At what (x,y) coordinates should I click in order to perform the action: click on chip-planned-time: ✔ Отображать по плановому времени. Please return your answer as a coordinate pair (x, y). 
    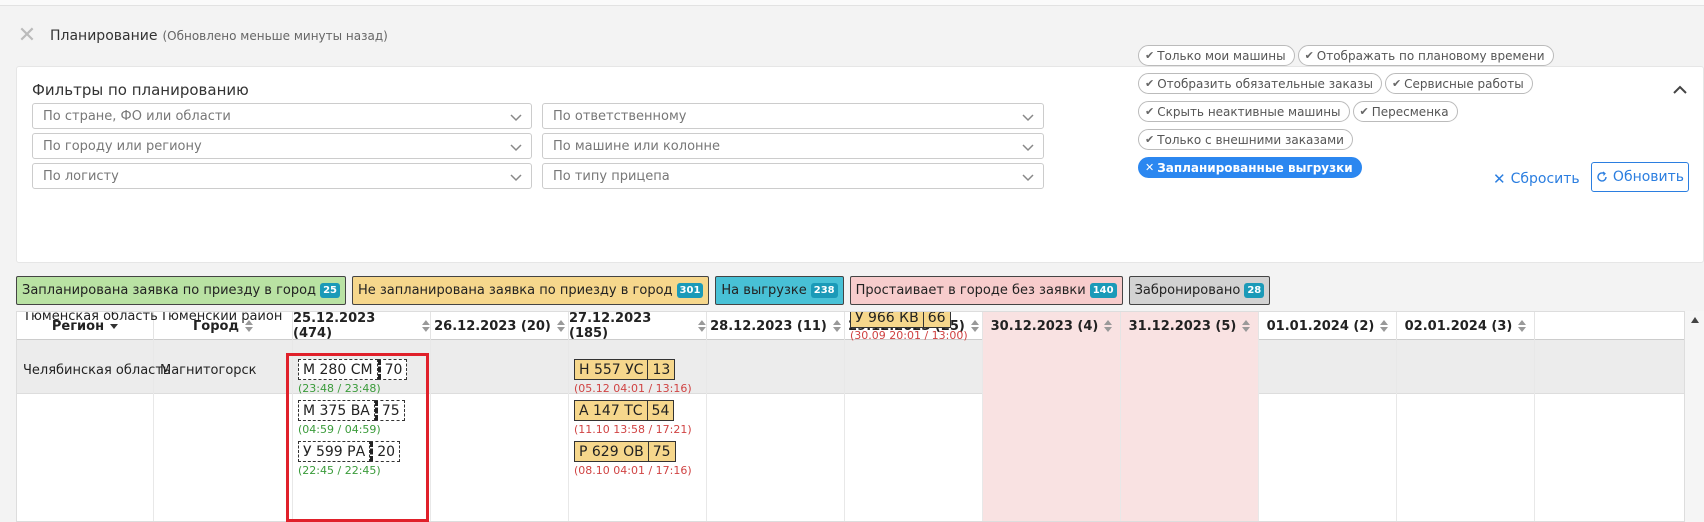
    Looking at the image, I should click on (1425, 55).